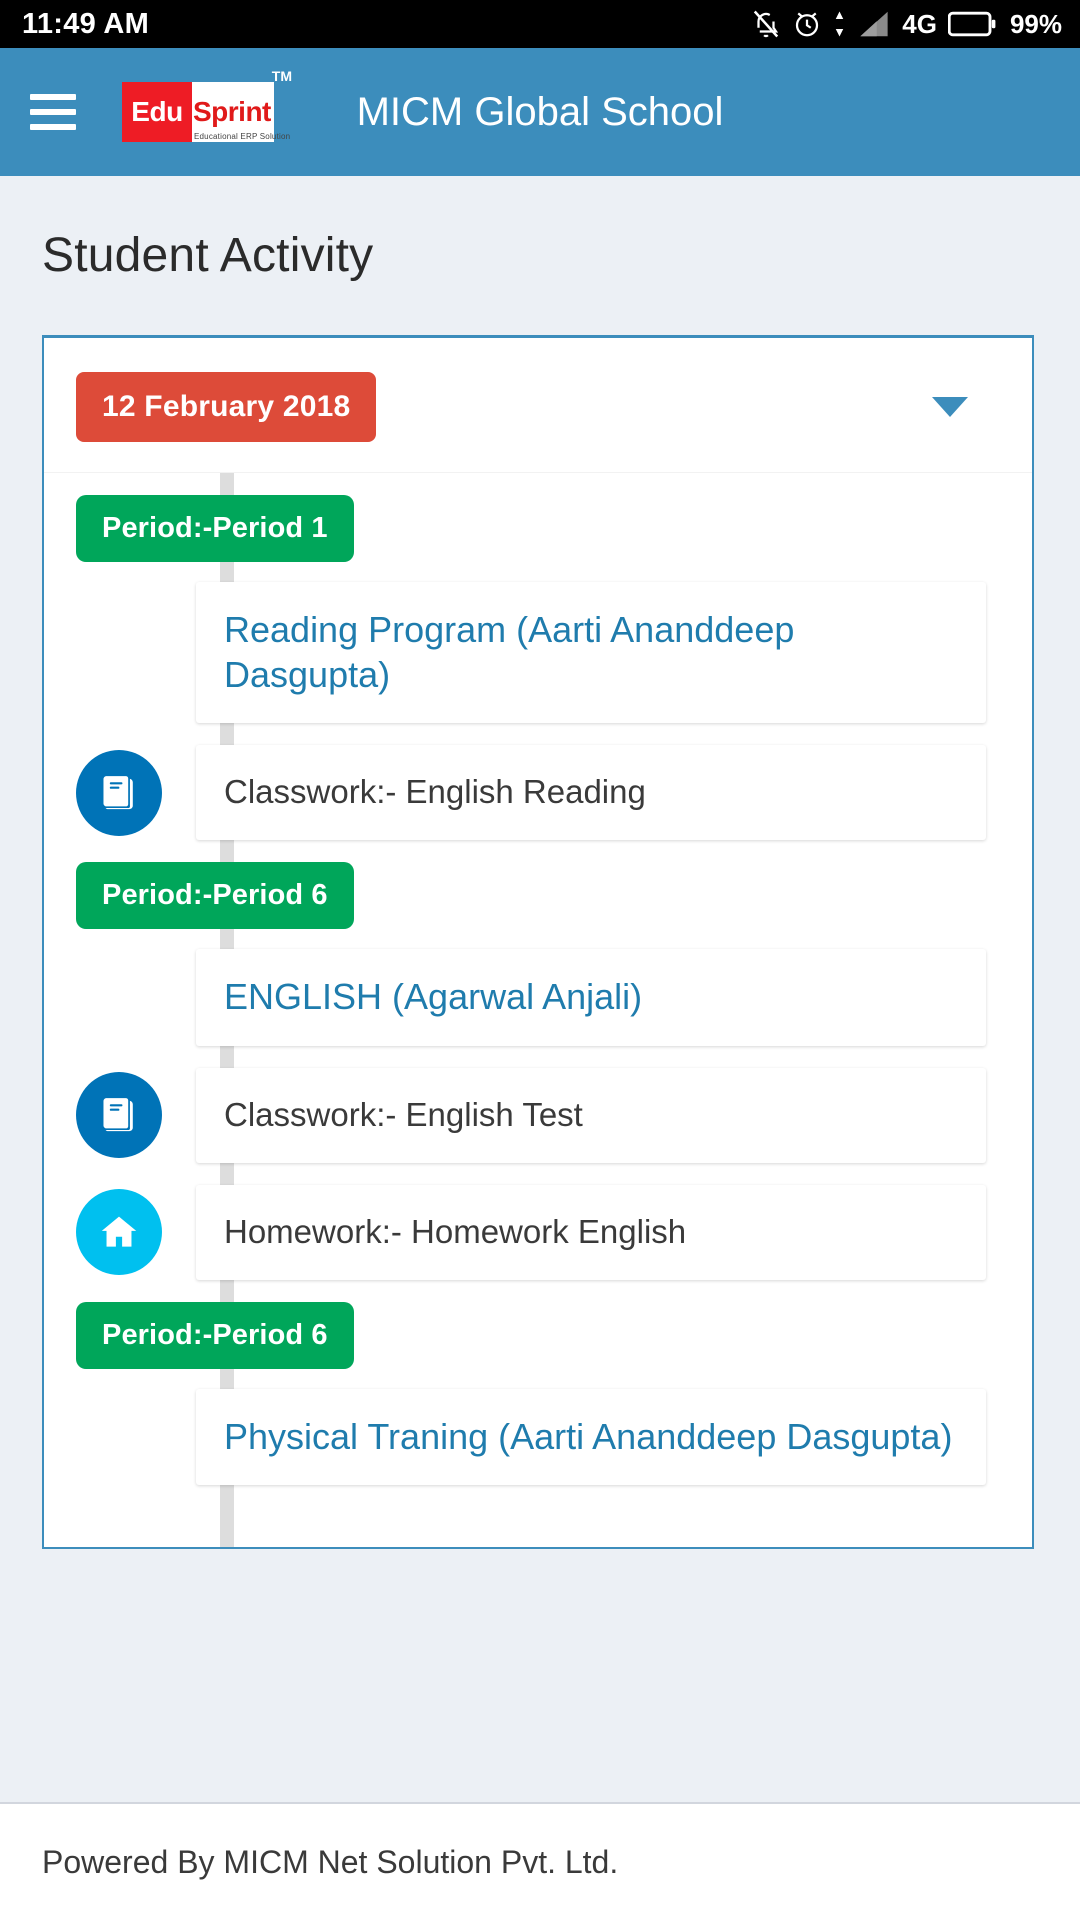 Image resolution: width=1080 pixels, height=1920 pixels. What do you see at coordinates (433, 997) in the screenshot?
I see `activity-title-link: ENGLISH (Agarwal Anjali)` at bounding box center [433, 997].